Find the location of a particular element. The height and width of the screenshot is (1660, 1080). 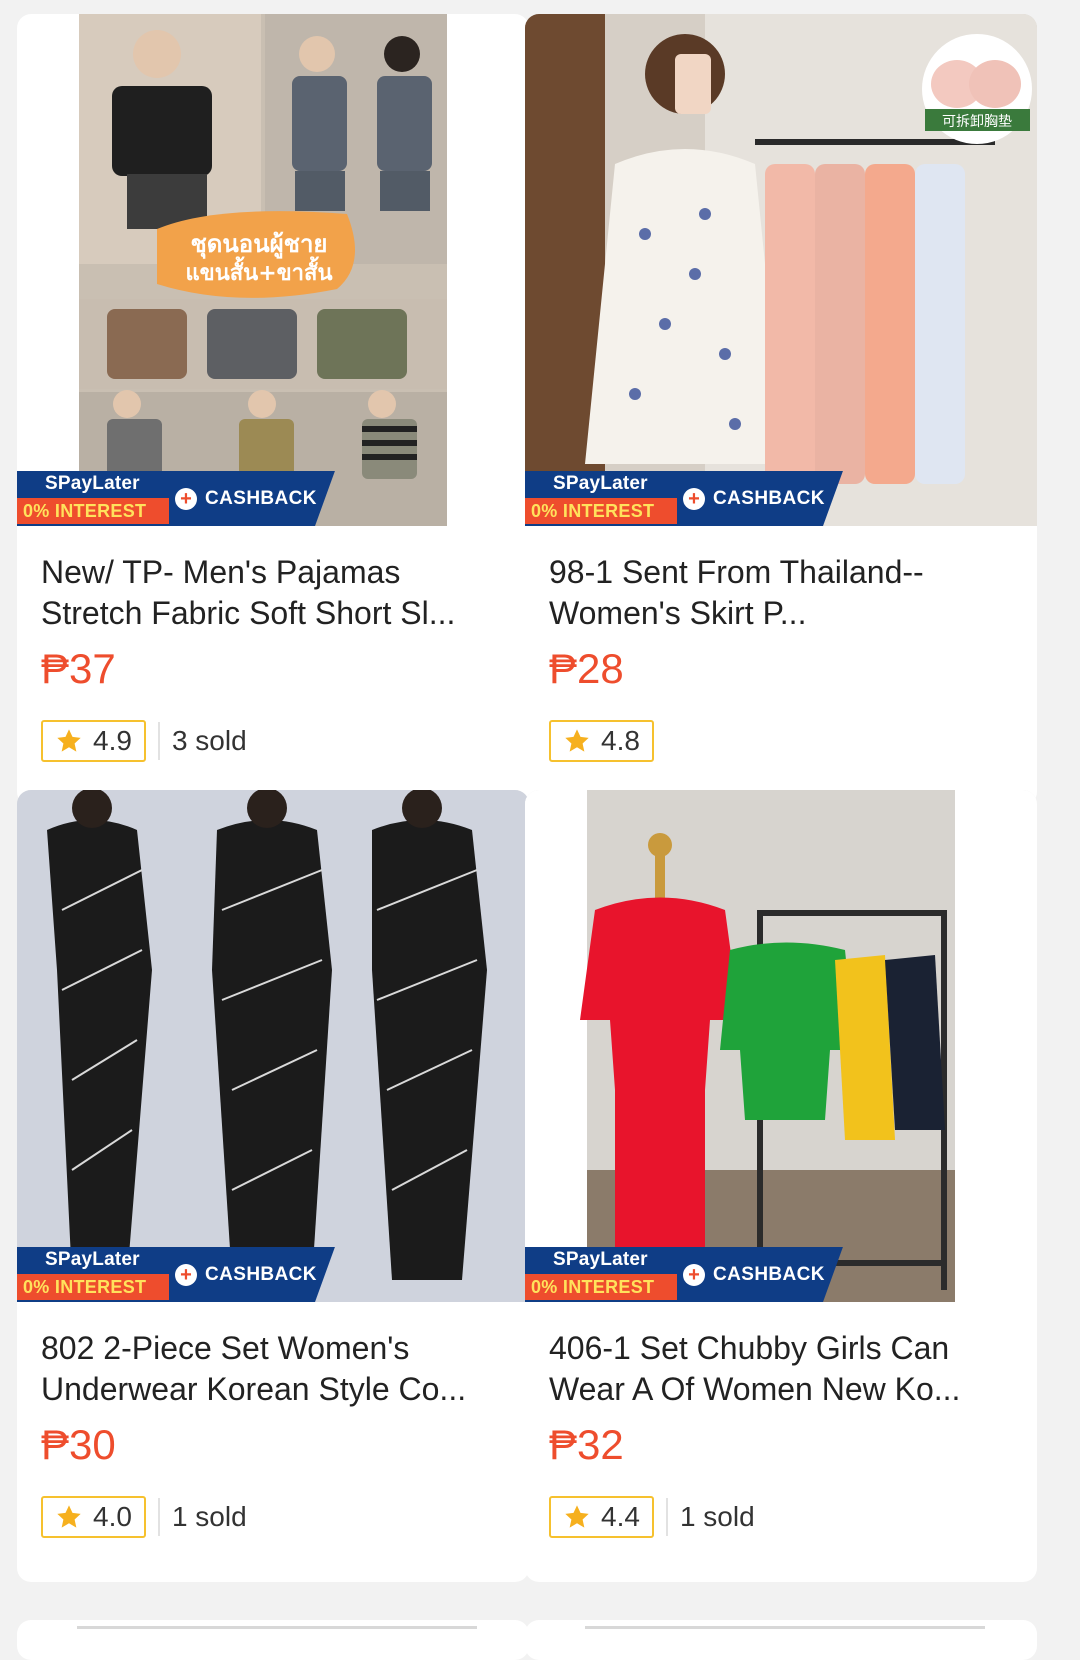

rating-badge: 4.9 is located at coordinates (93, 741).